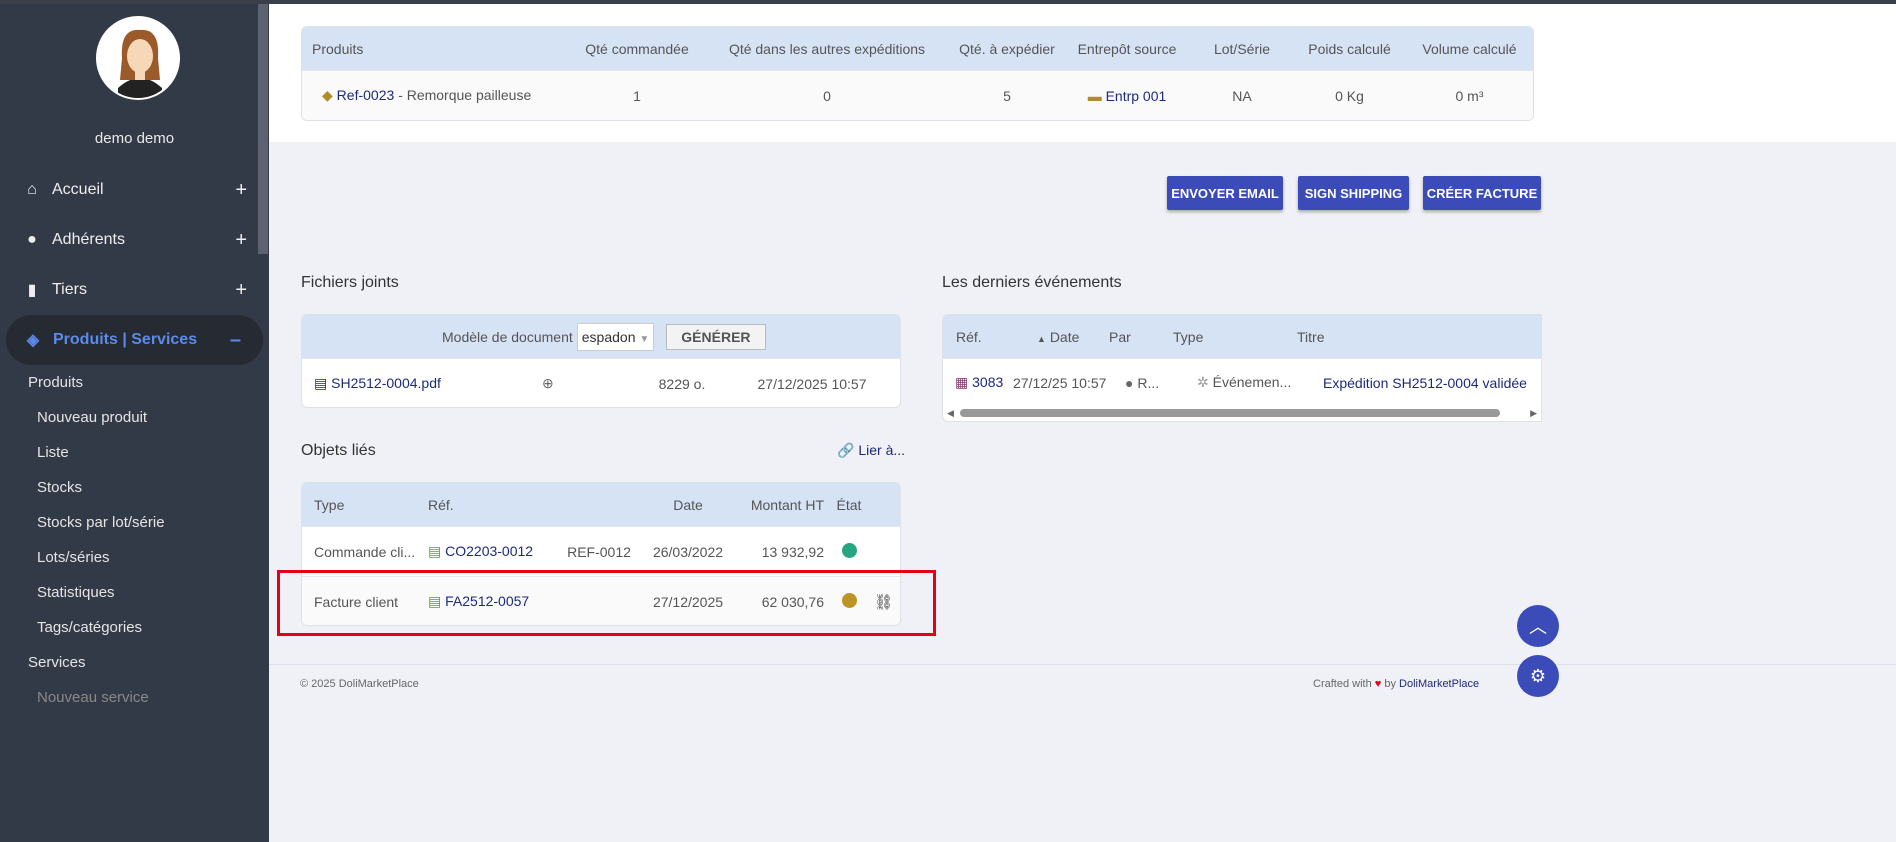 This screenshot has height=842, width=1896. I want to click on menu-label: Accueil, so click(78, 189).